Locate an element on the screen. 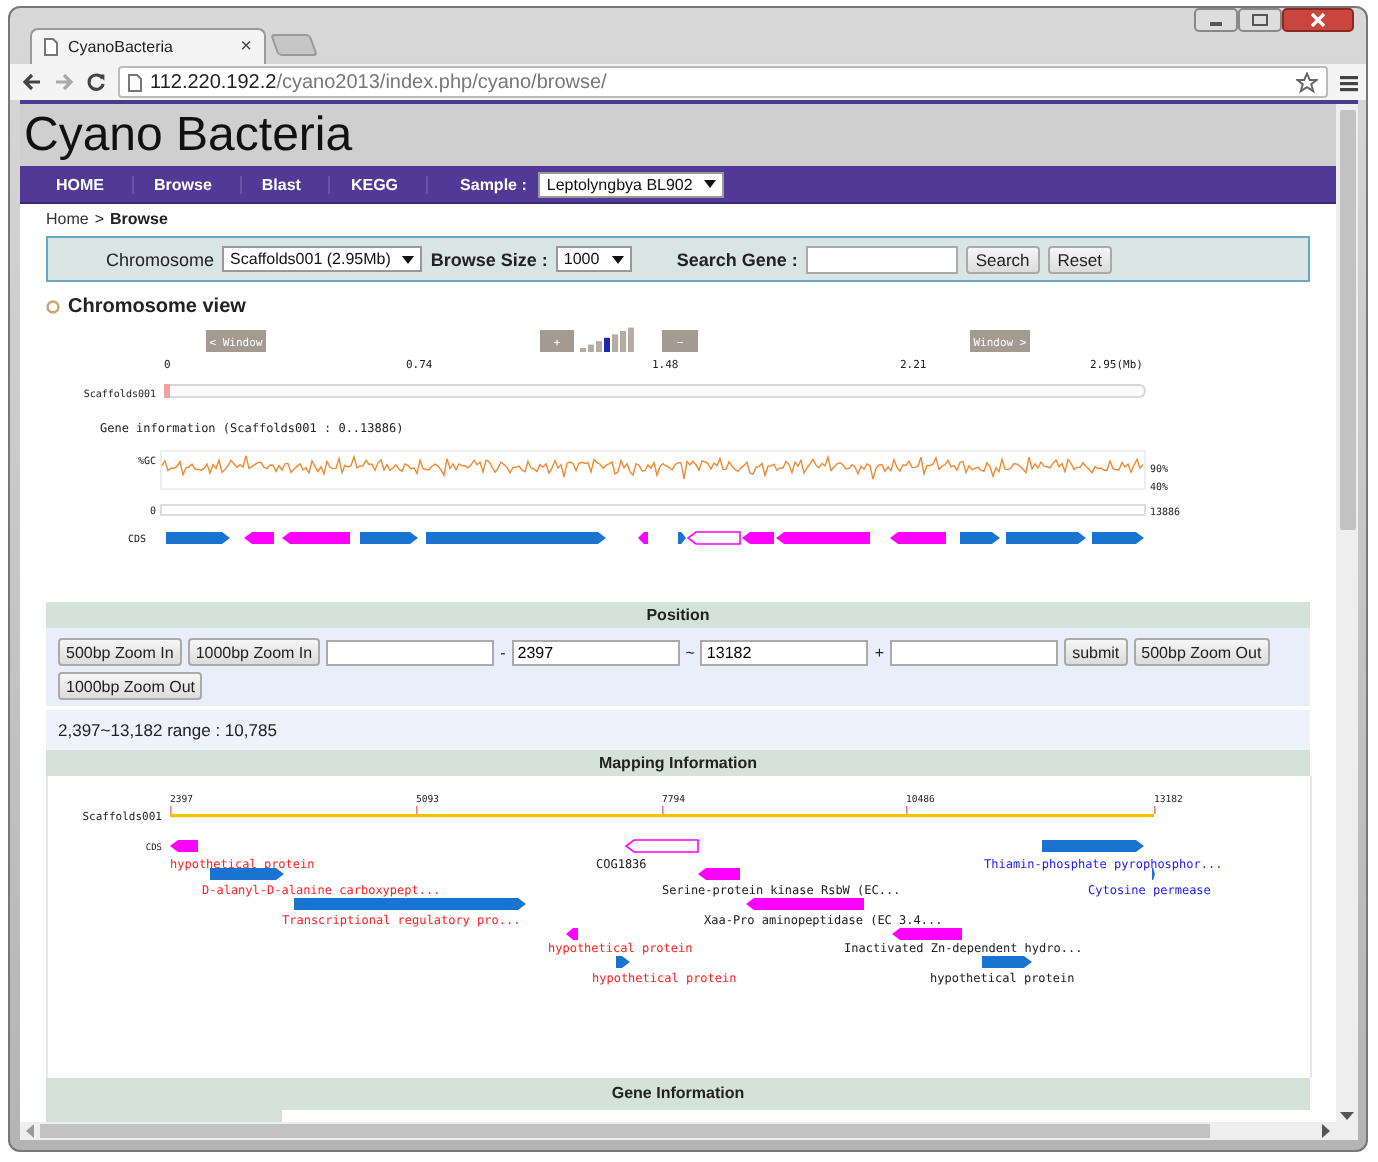 This screenshot has width=1378, height=1162. zoom-level-bar is located at coordinates (607, 344).